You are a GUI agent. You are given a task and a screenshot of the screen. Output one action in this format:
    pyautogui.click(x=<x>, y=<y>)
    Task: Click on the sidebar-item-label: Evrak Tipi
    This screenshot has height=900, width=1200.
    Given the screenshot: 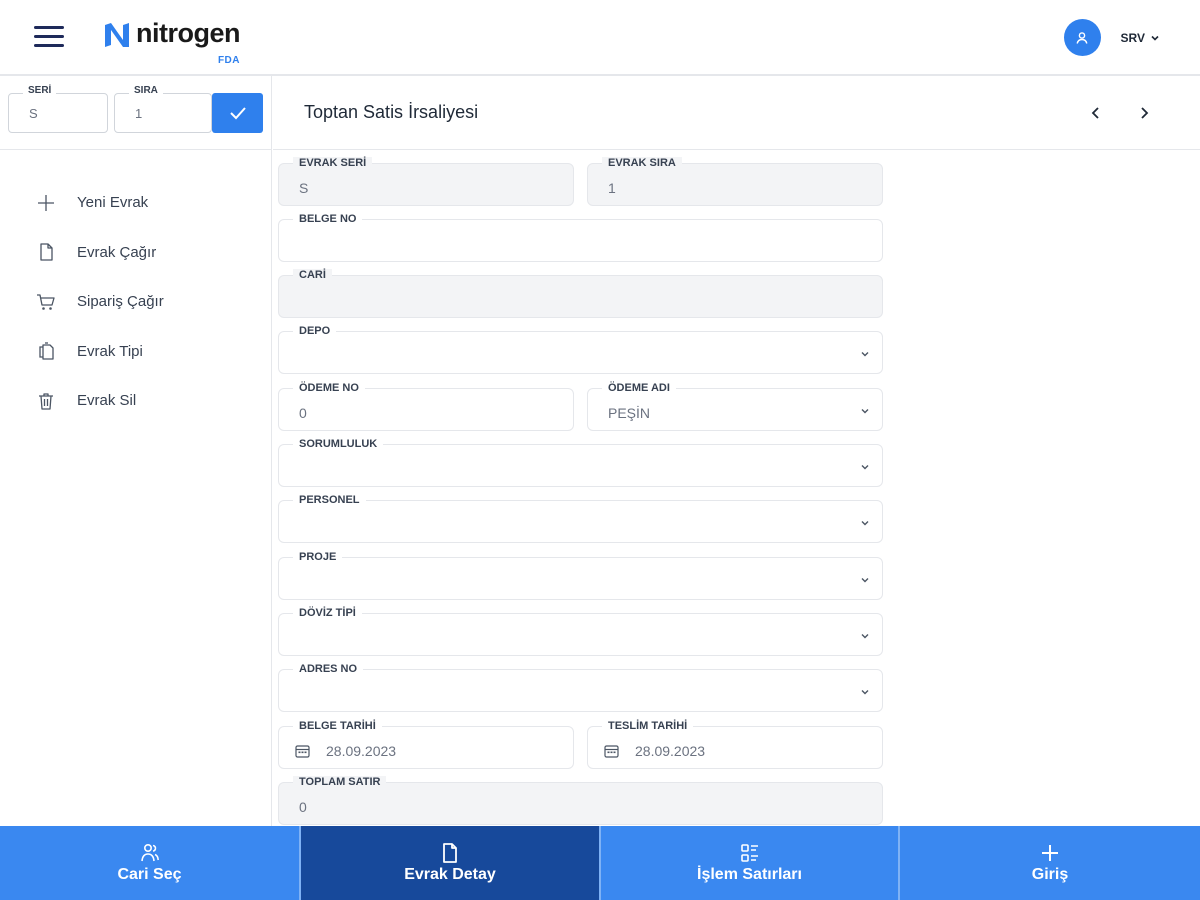 What is the action you would take?
    pyautogui.click(x=110, y=351)
    